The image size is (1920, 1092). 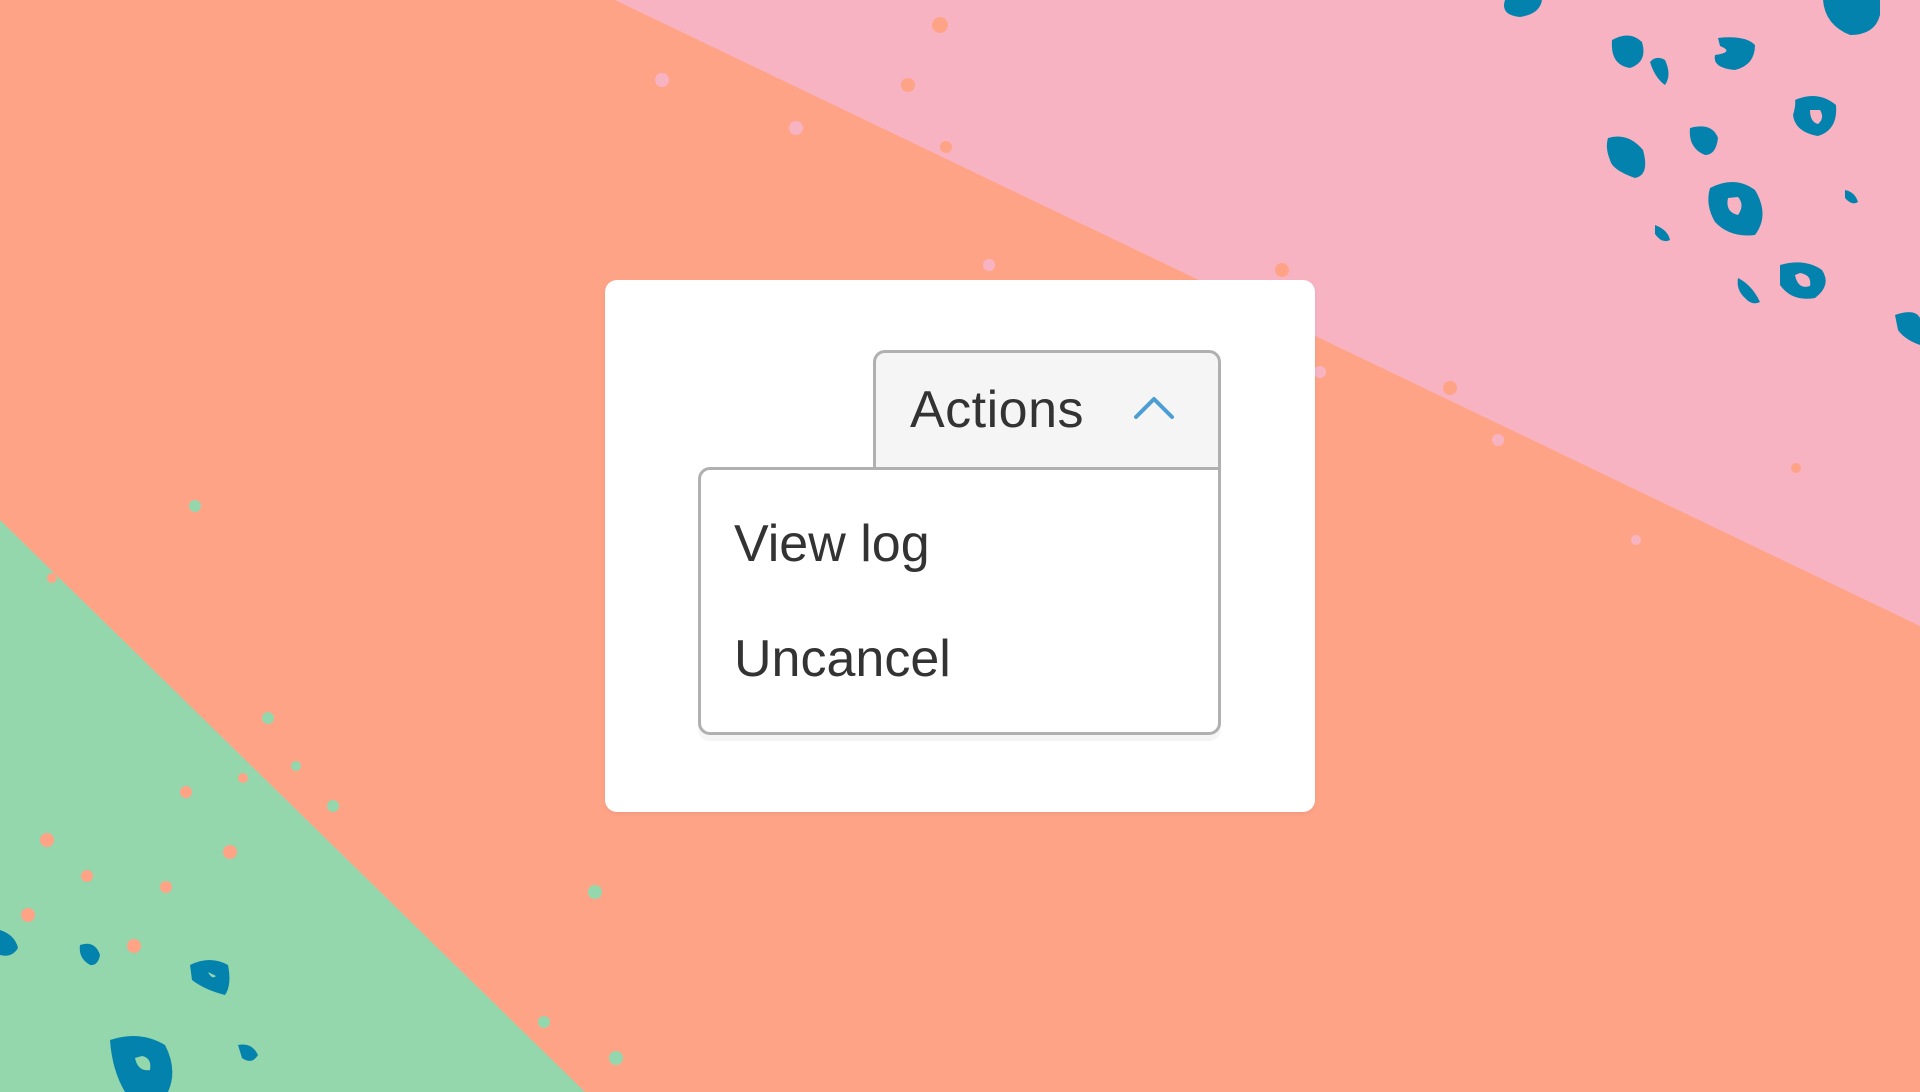 I want to click on actions-dropdown-button: Actions, so click(x=1047, y=410).